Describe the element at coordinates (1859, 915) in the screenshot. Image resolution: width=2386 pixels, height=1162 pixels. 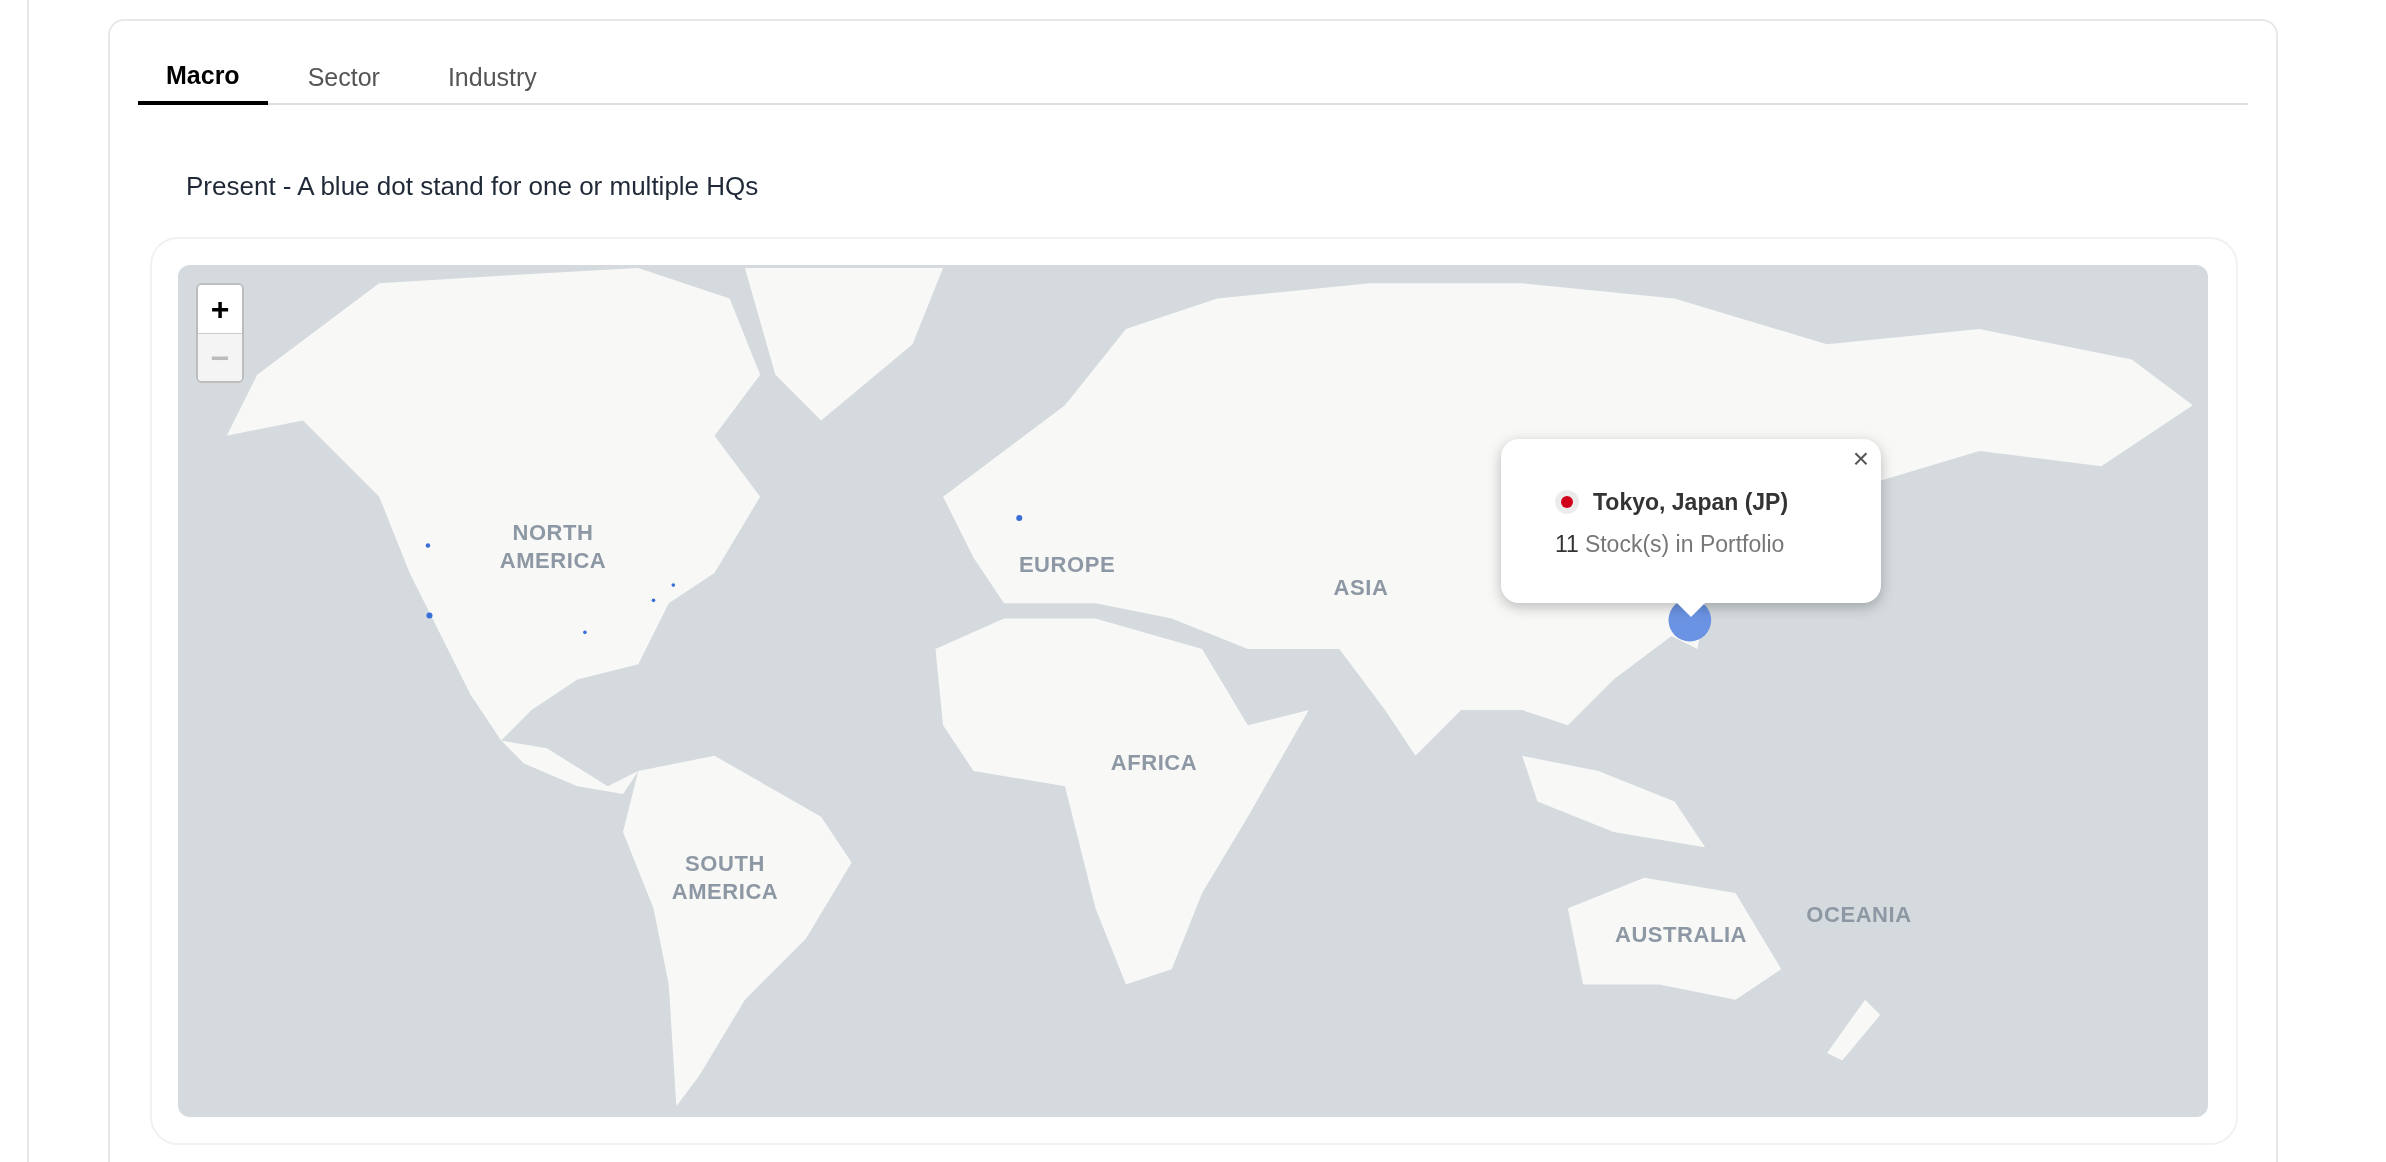
I see `region-label: OCEANIA` at that location.